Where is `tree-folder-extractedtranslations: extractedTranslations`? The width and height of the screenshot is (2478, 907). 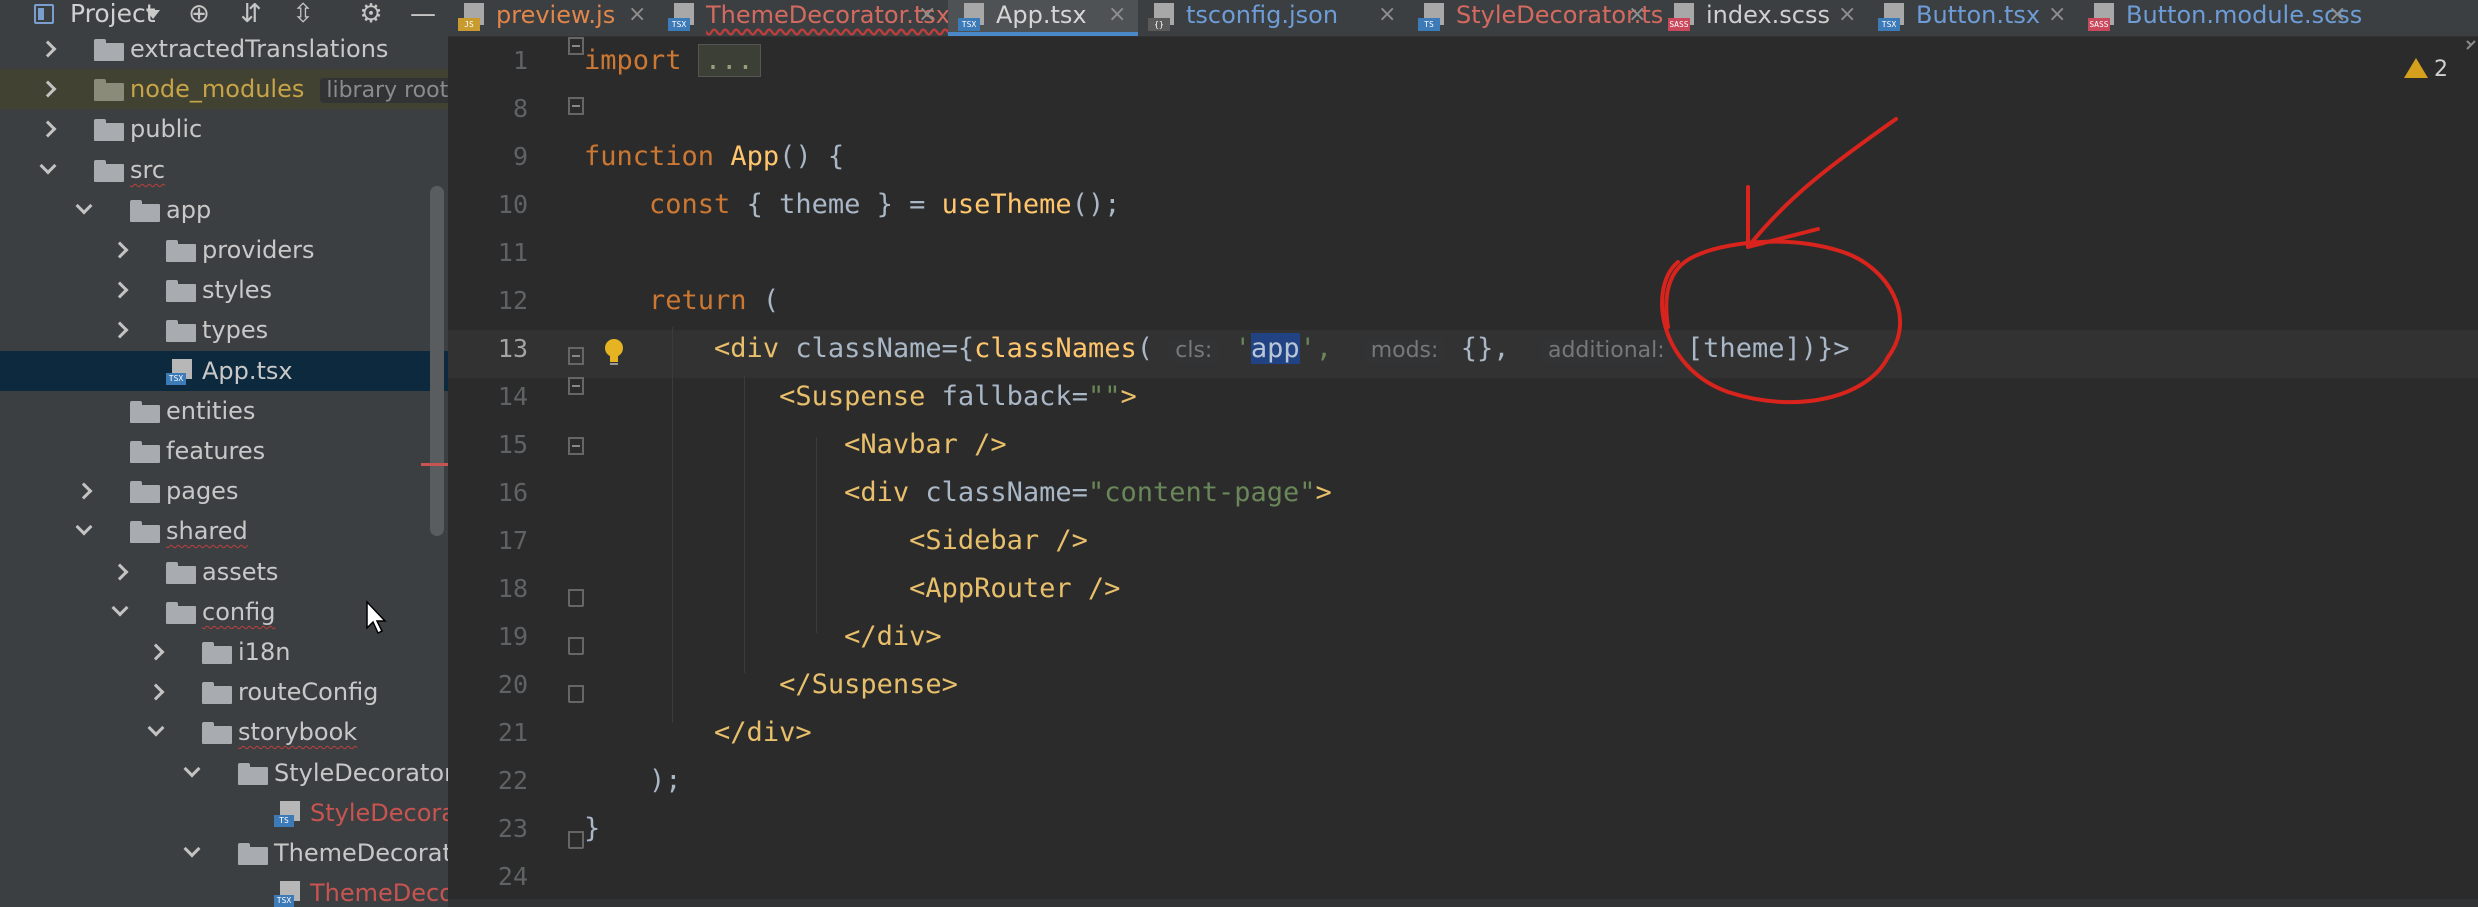 tree-folder-extractedtranslations: extractedTranslations is located at coordinates (224, 49).